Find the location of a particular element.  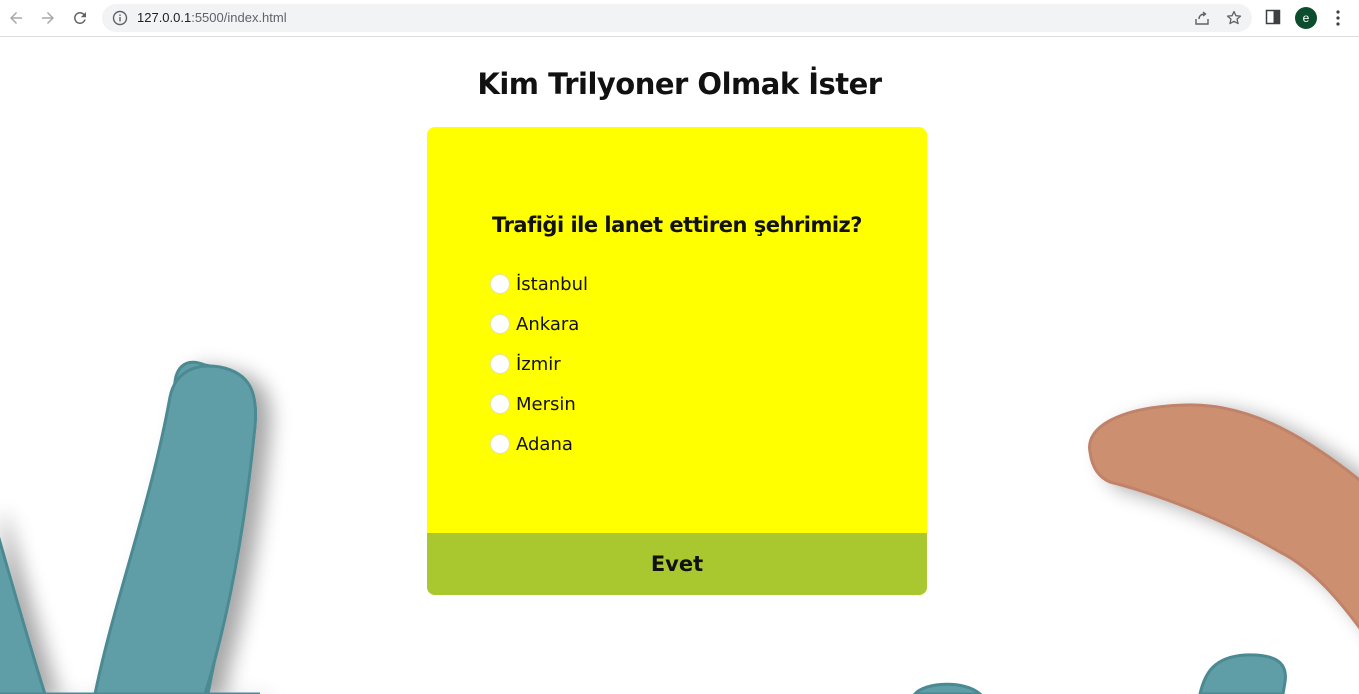

answer-option-istanbul: İstanbul is located at coordinates (539, 284).